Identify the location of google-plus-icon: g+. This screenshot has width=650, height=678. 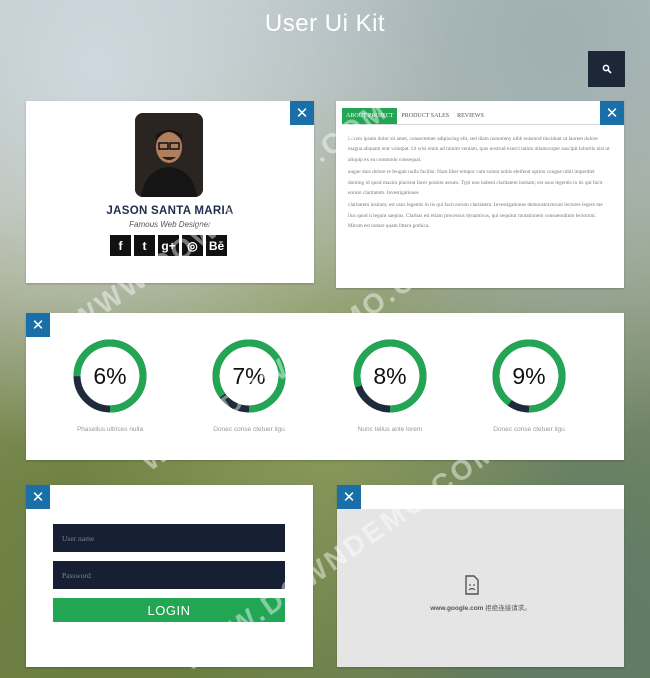
(168, 245).